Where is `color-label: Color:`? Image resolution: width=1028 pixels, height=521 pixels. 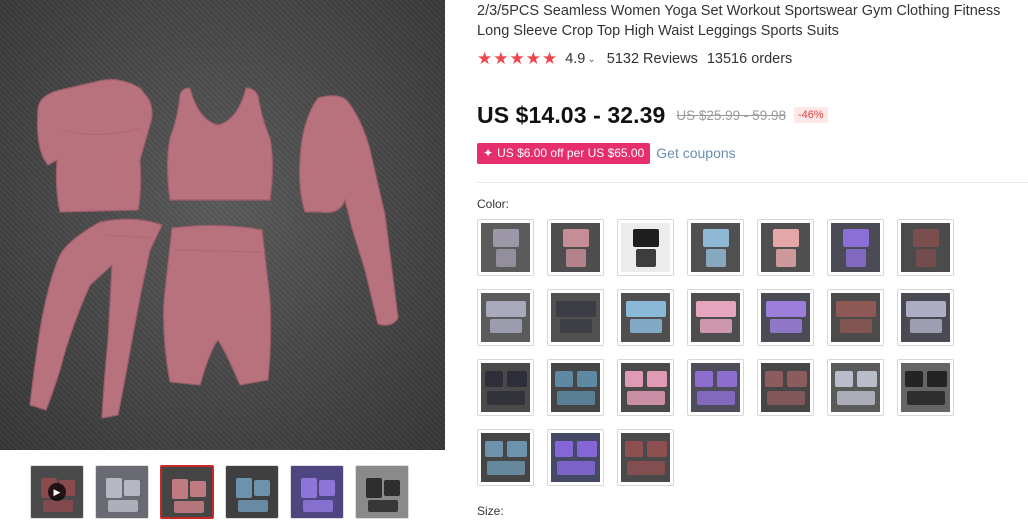 color-label: Color: is located at coordinates (493, 204).